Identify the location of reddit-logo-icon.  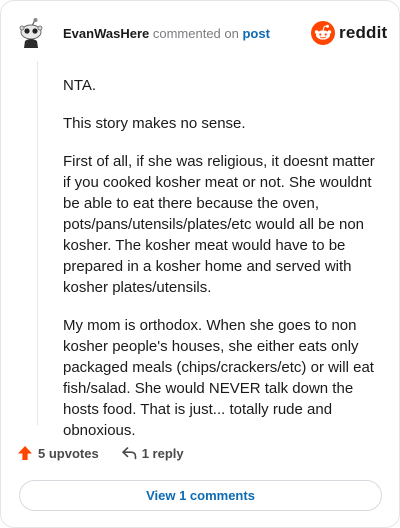
(323, 33).